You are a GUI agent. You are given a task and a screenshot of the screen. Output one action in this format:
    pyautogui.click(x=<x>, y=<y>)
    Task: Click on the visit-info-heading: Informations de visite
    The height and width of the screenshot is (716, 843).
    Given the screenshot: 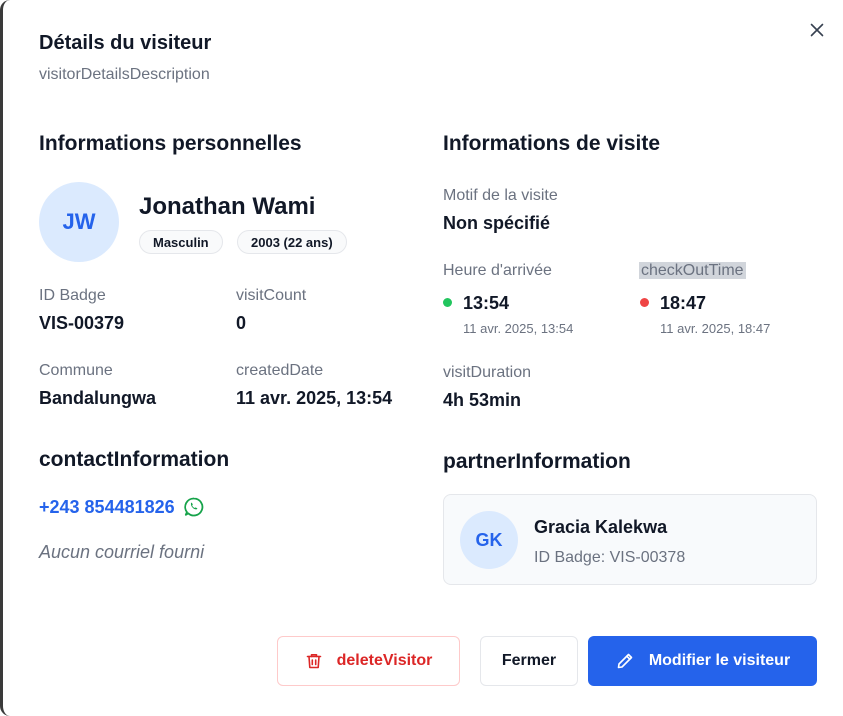 What is the action you would take?
    pyautogui.click(x=552, y=143)
    